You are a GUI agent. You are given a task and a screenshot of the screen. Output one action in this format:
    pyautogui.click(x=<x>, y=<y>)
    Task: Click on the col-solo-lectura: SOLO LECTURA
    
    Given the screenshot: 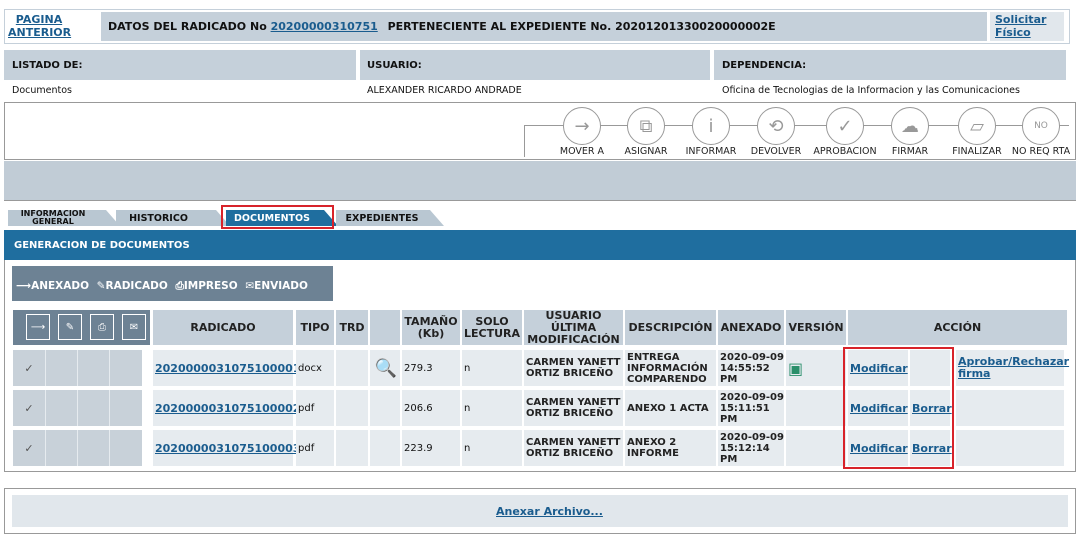 What is the action you would take?
    pyautogui.click(x=492, y=327)
    